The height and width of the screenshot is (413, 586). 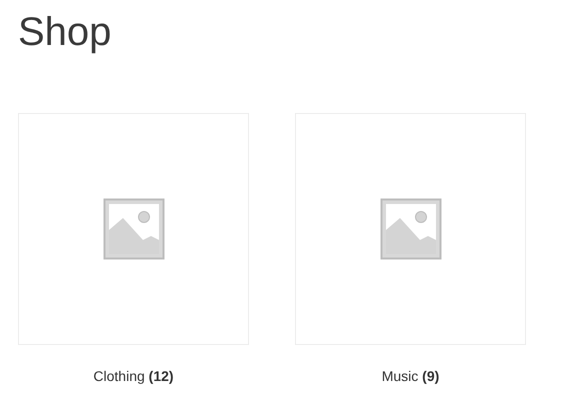 What do you see at coordinates (65, 32) in the screenshot?
I see `page-title: Shop` at bounding box center [65, 32].